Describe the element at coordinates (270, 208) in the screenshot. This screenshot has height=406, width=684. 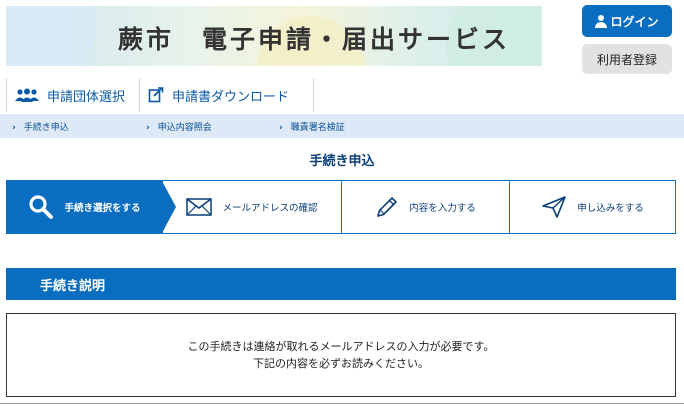
I see `step-label: メールアドレスの確認` at that location.